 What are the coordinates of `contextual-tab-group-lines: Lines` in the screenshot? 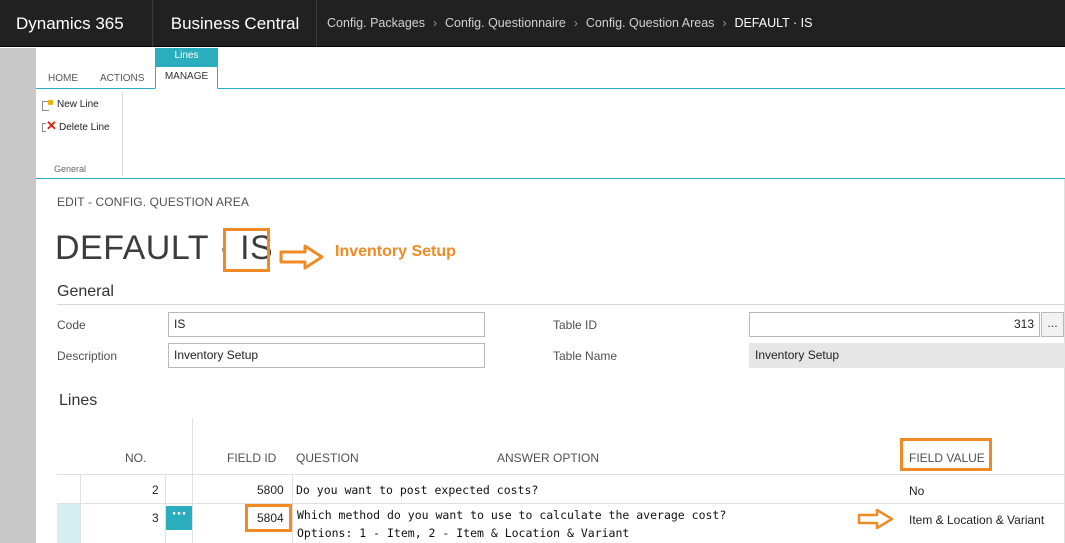 It's located at (186, 57).